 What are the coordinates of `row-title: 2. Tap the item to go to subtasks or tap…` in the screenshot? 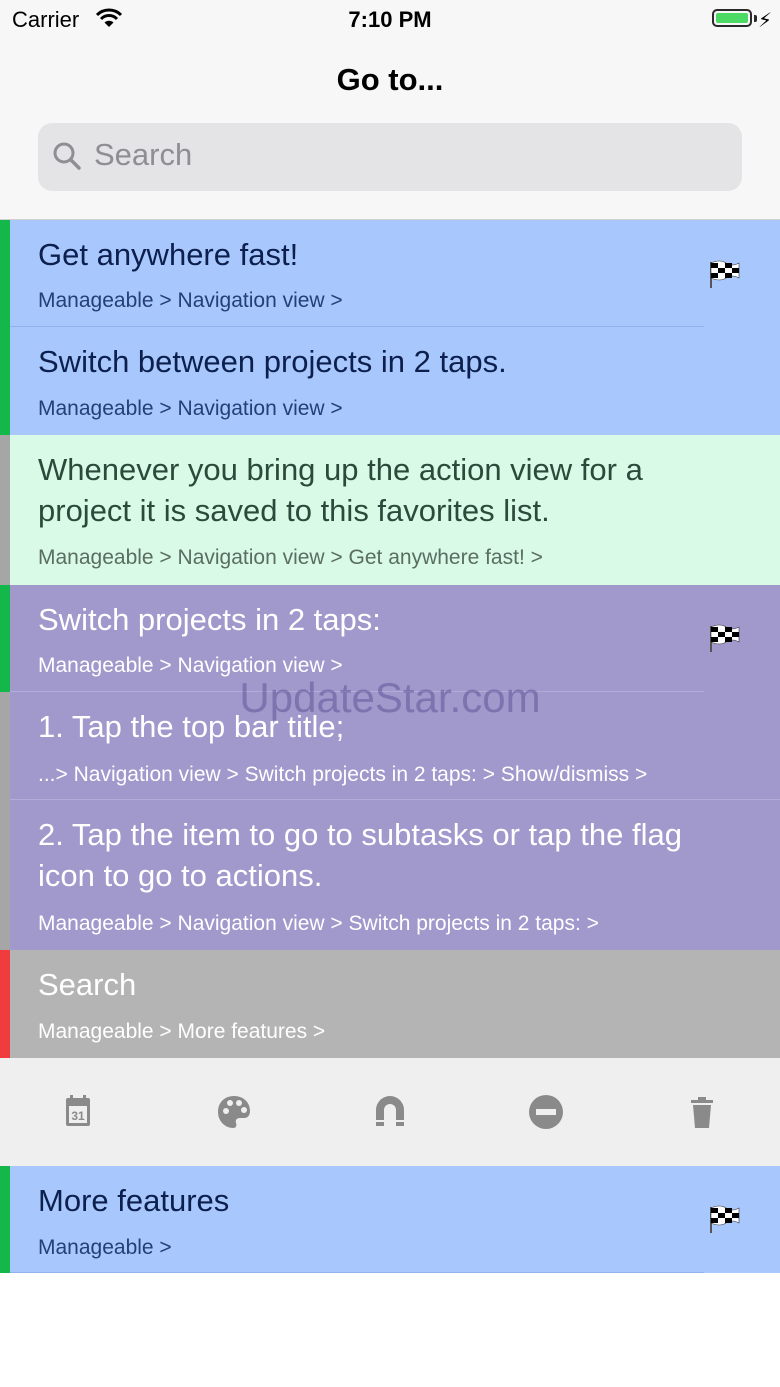 It's located at (360, 855).